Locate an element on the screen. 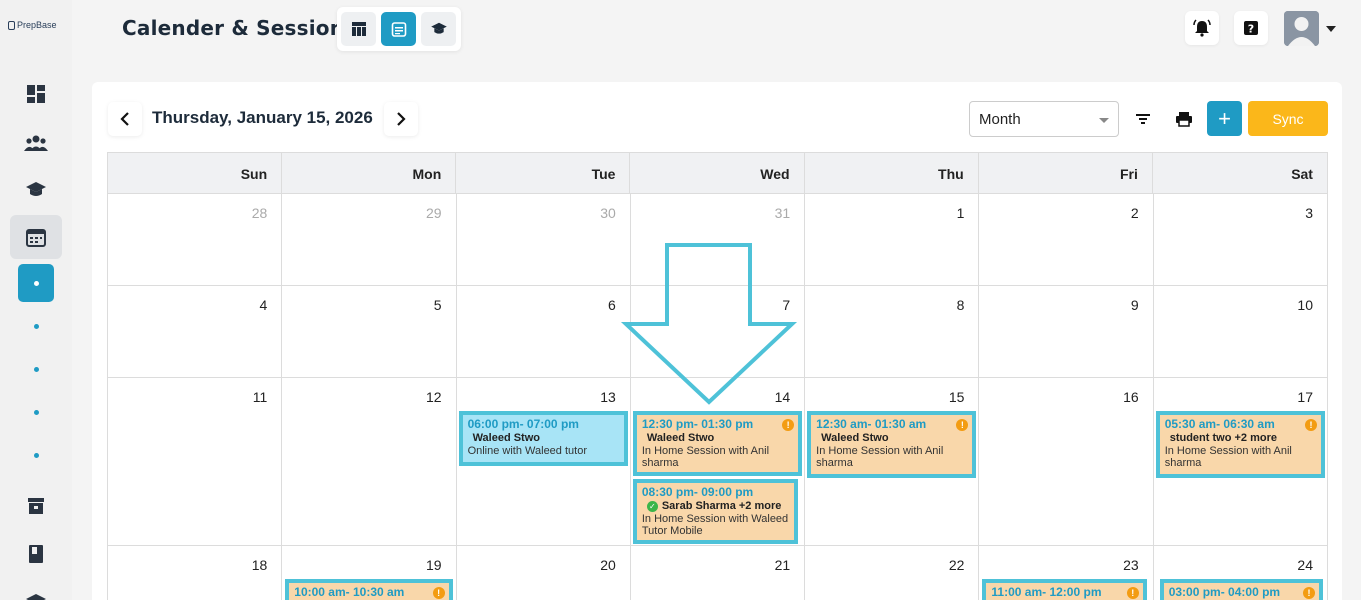  calendar-day: 29 is located at coordinates (369, 239).